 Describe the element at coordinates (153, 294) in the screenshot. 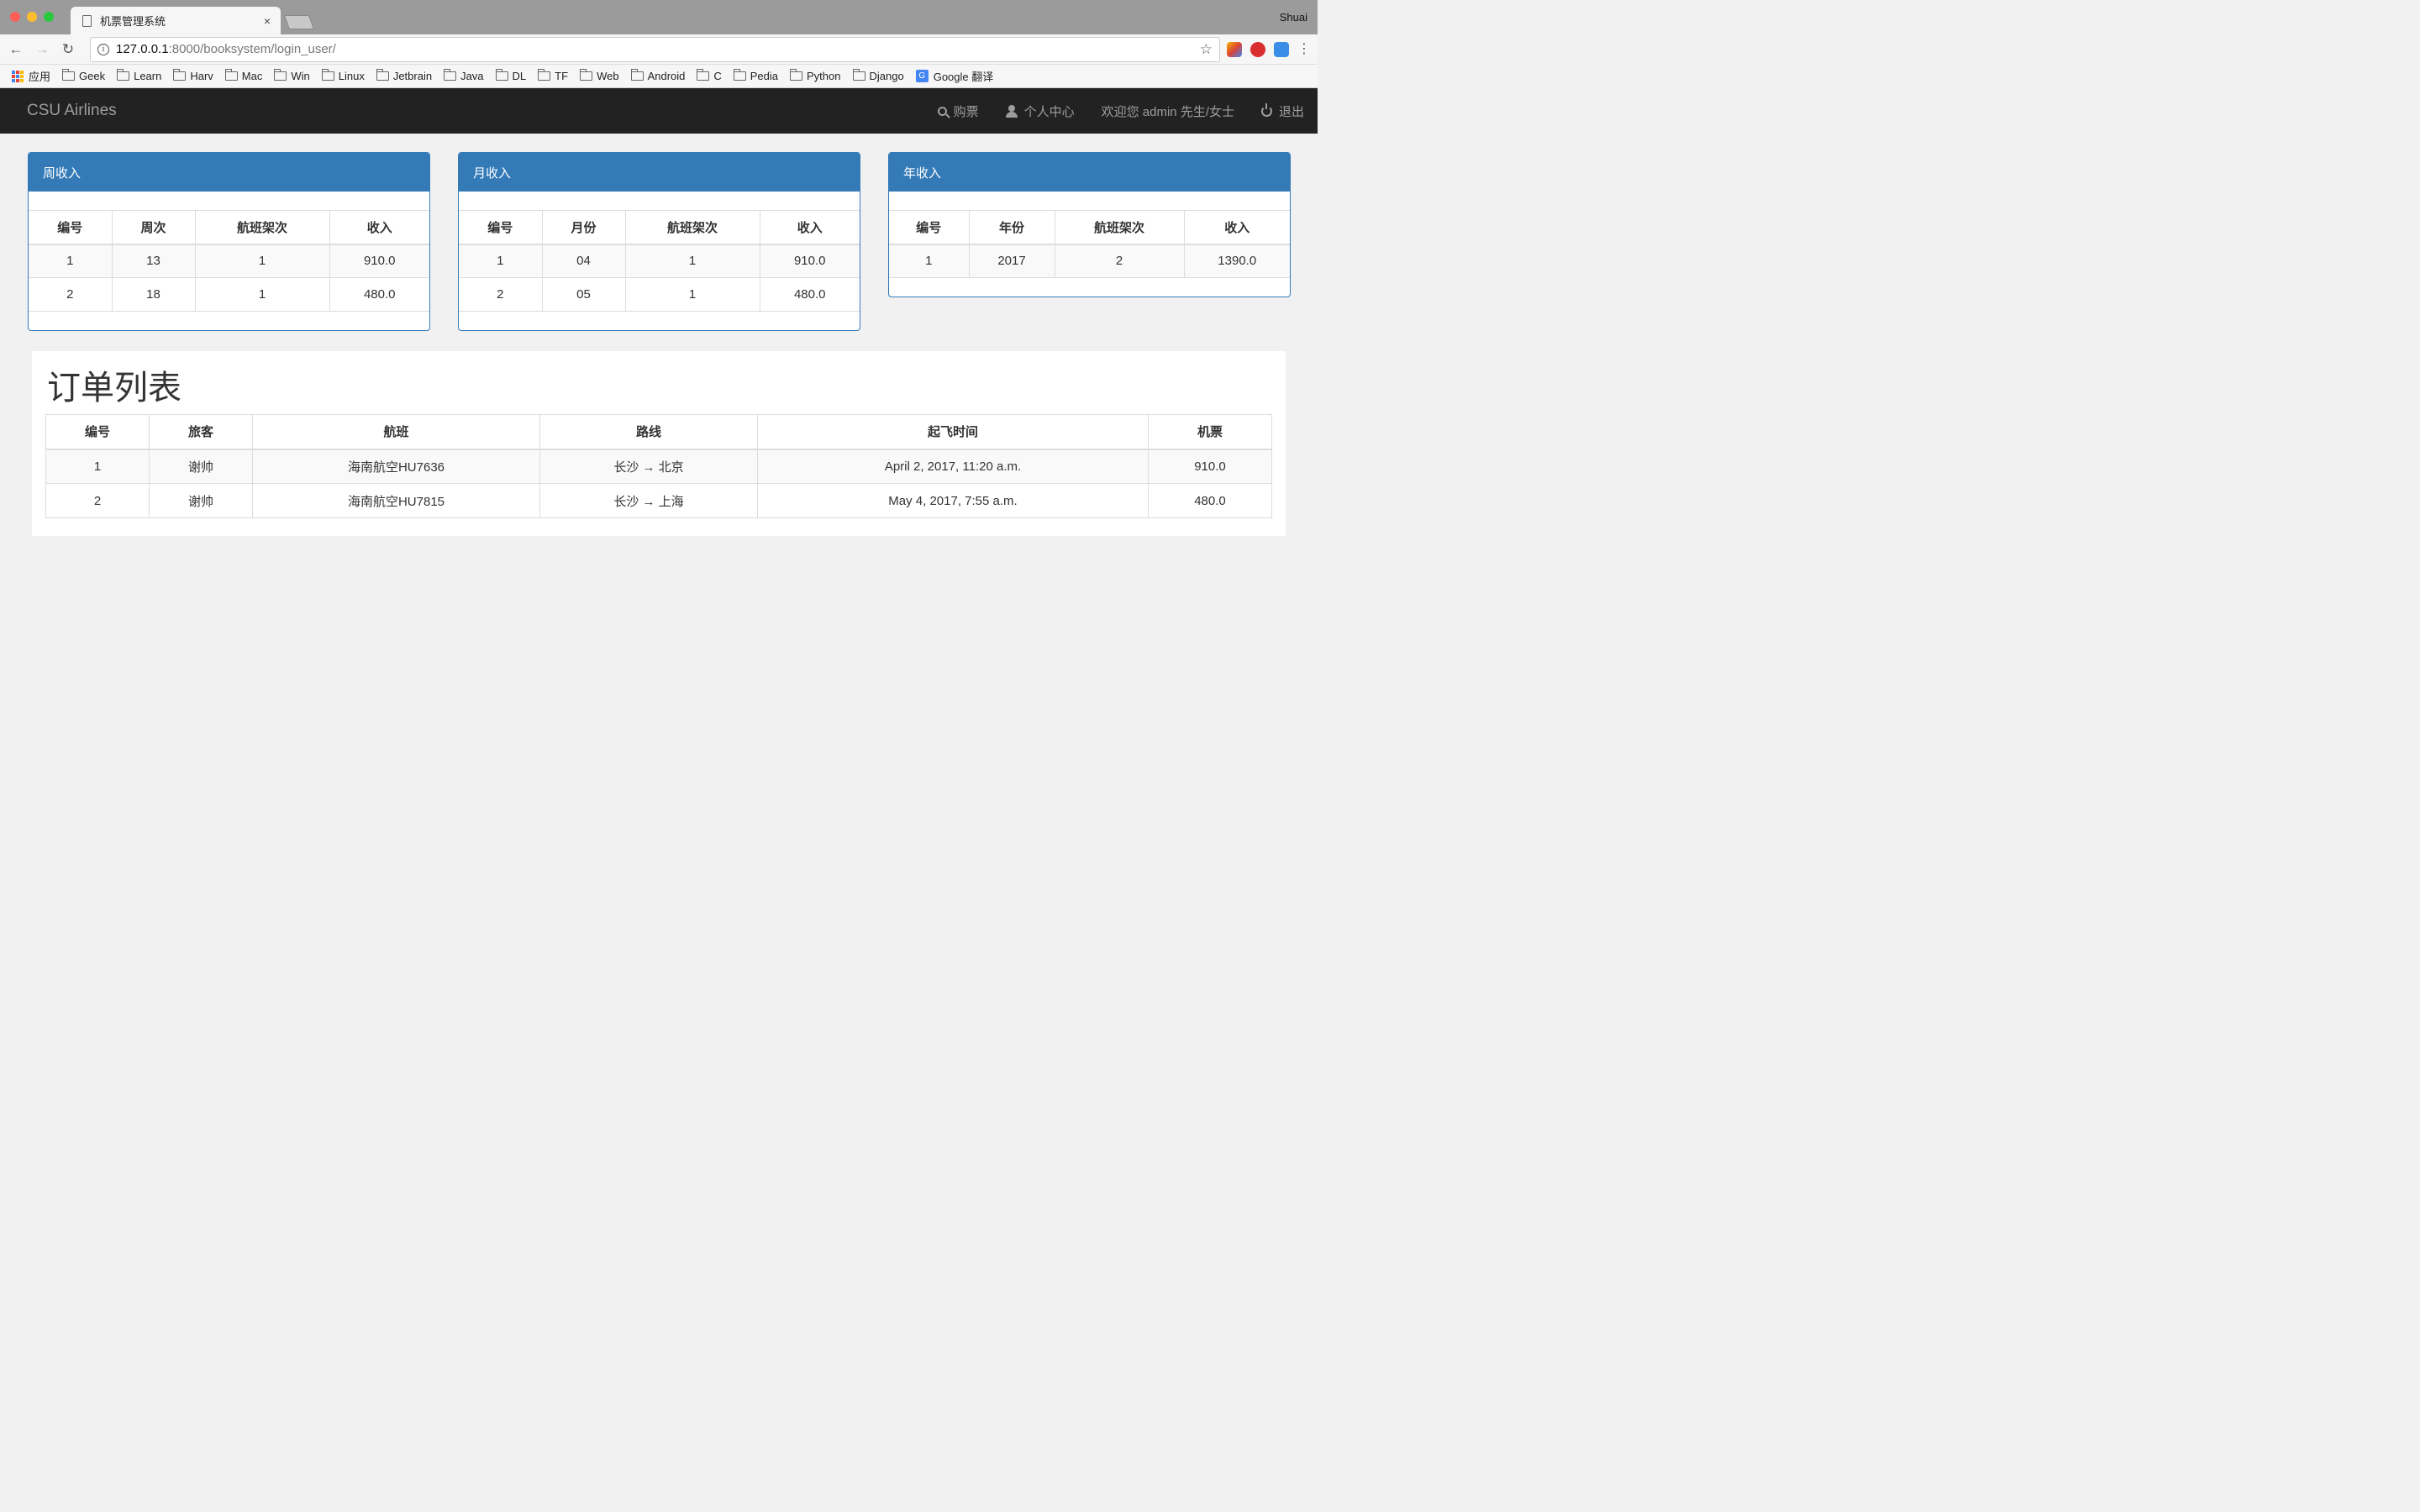

I see `table-cell: 18` at that location.